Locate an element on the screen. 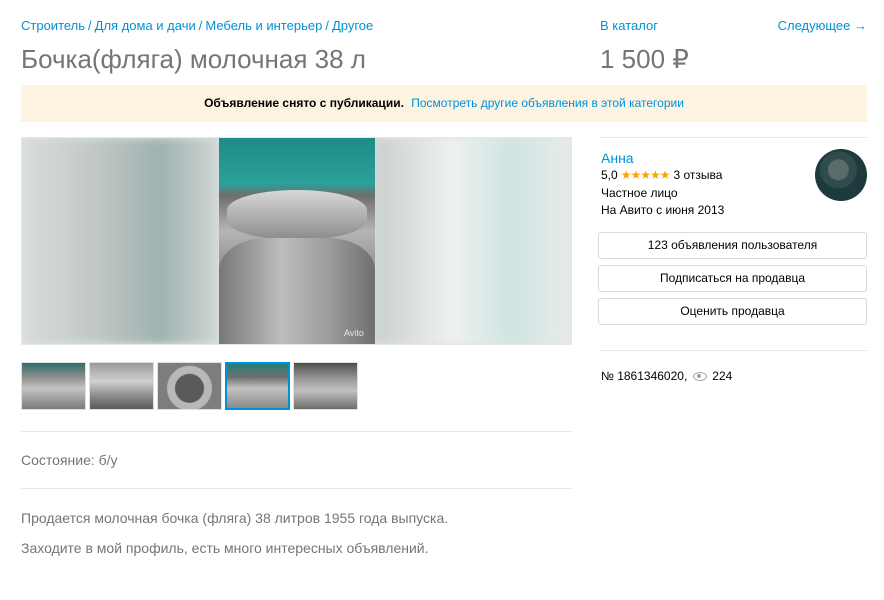 The width and height of the screenshot is (884, 600). gallery-blur-right is located at coordinates (472, 241).